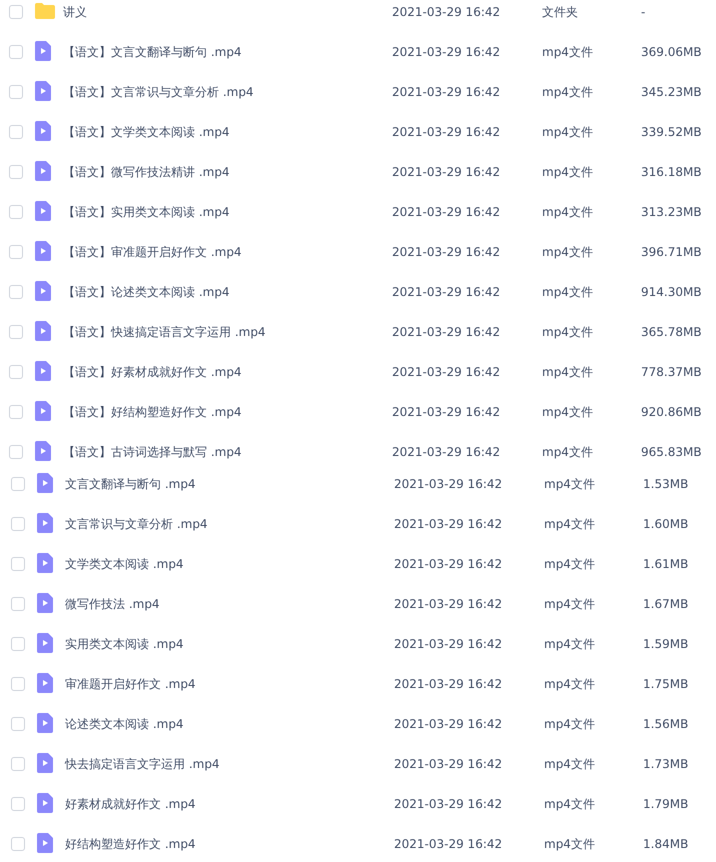 This screenshot has height=862, width=716. I want to click on file-name: 【语文】古诗词选择与默写 .mp4, so click(227, 452).